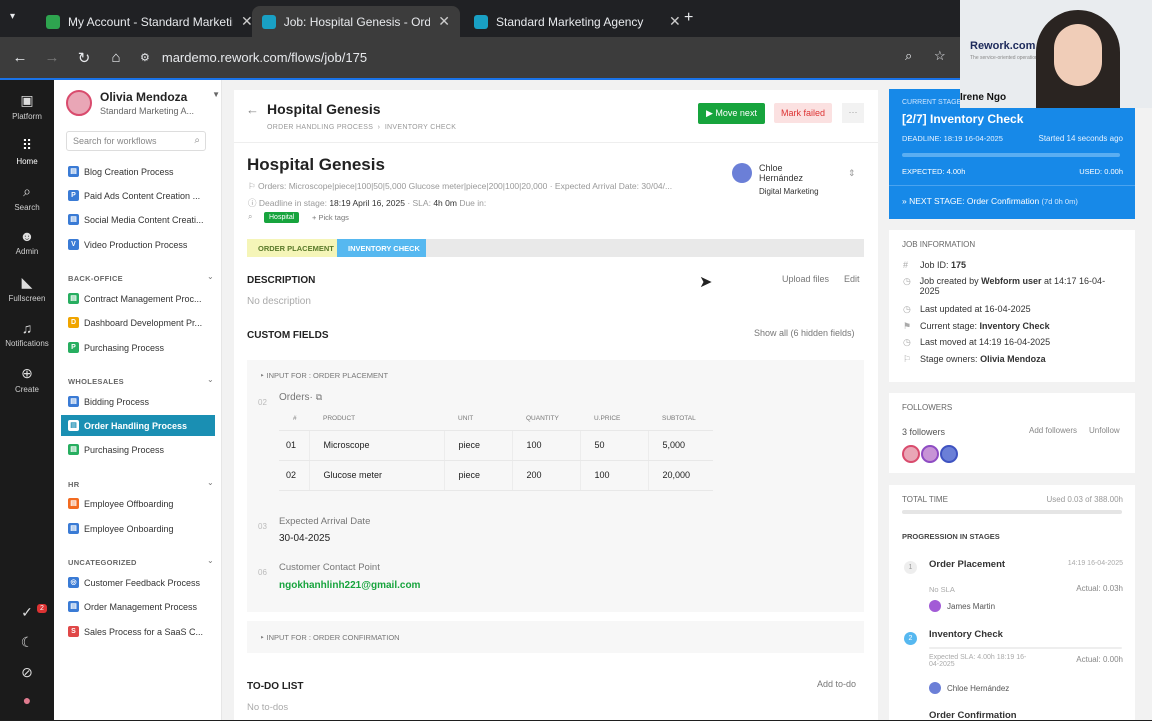 This screenshot has width=1152, height=721. What do you see at coordinates (145, 57) in the screenshot?
I see `site-info-icon: ⚙` at bounding box center [145, 57].